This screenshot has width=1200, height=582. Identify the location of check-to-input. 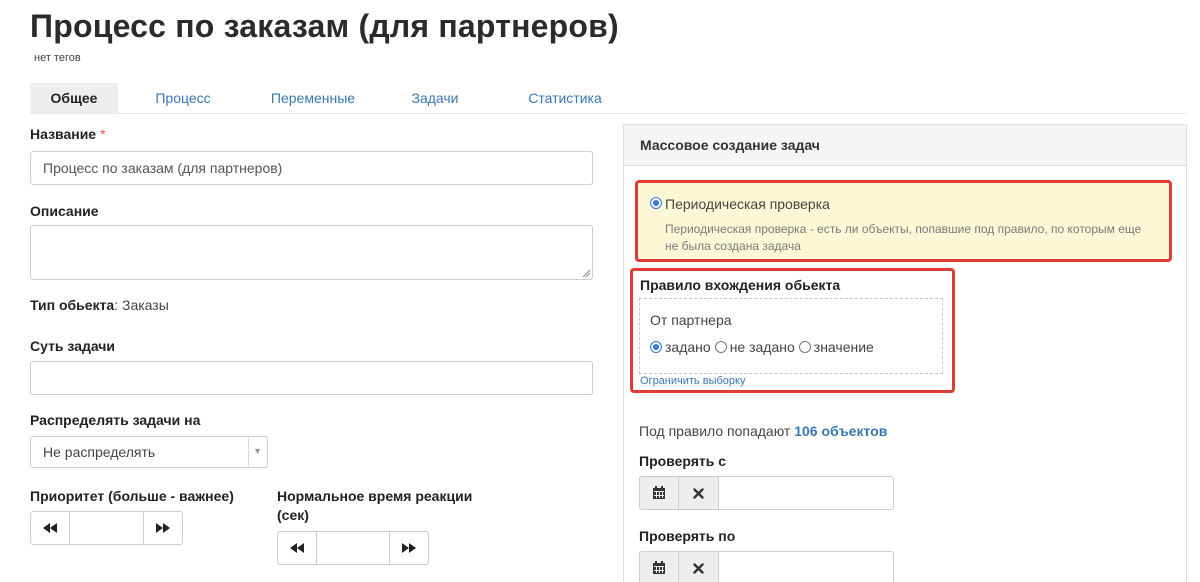
(806, 566).